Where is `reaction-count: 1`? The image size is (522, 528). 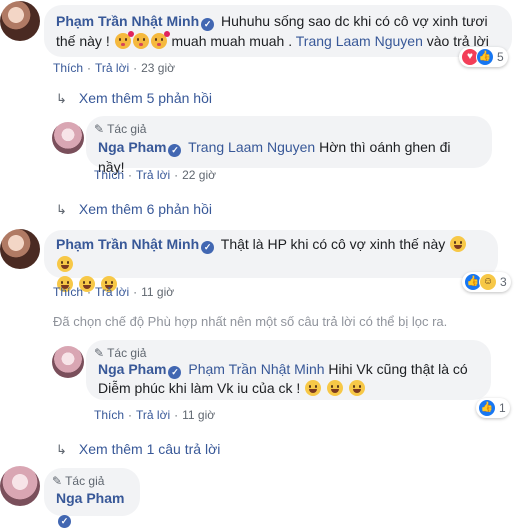 reaction-count: 1 is located at coordinates (502, 408).